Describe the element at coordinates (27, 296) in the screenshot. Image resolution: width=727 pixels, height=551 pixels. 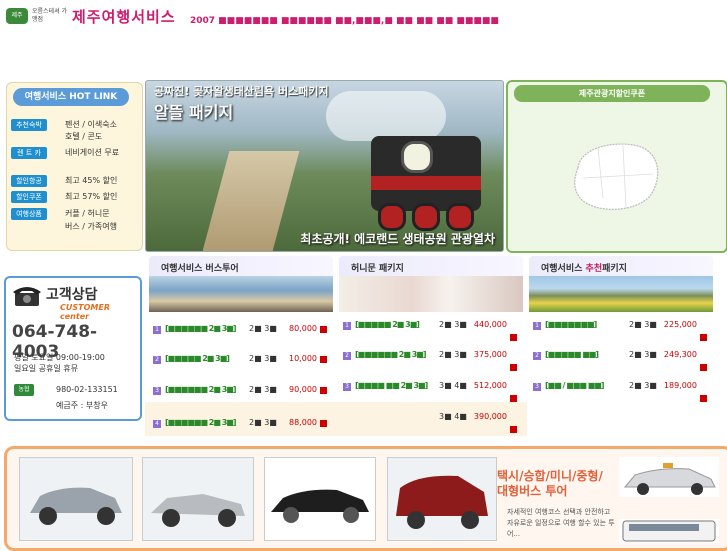
I see `telephone-icon` at that location.